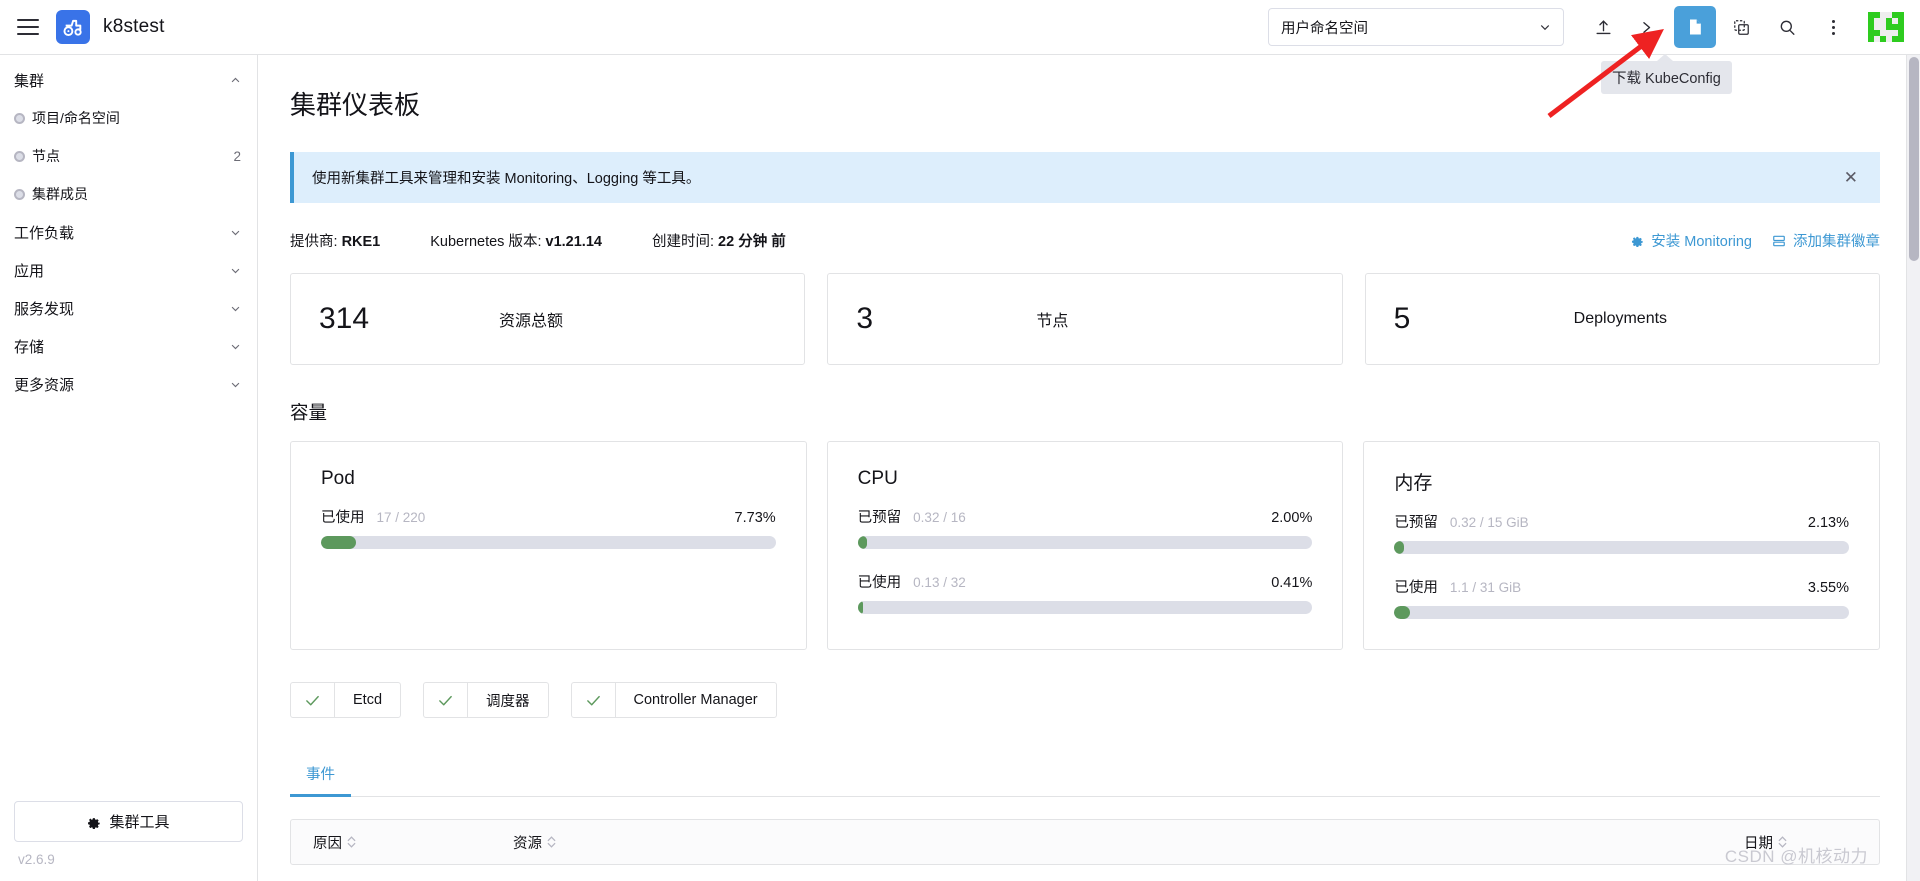 The height and width of the screenshot is (881, 1920). Describe the element at coordinates (128, 118) in the screenshot. I see `sidebar-item-projects-namespaces: 项目/命名空间` at that location.